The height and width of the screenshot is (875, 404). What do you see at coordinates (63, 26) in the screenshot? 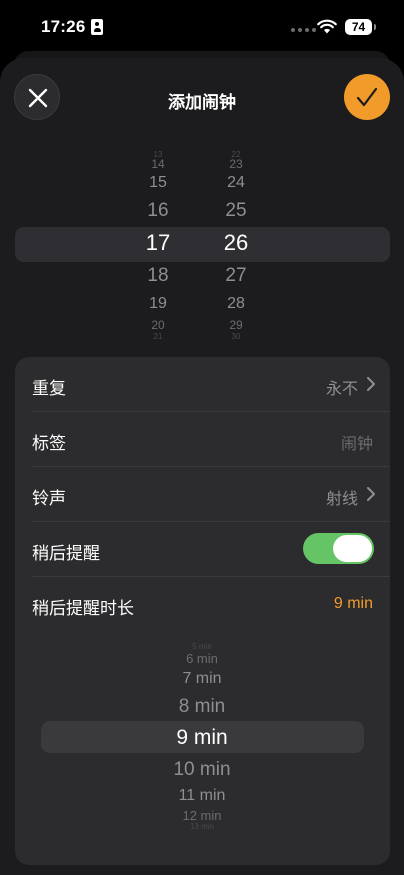
I see `status-time: 17:26` at bounding box center [63, 26].